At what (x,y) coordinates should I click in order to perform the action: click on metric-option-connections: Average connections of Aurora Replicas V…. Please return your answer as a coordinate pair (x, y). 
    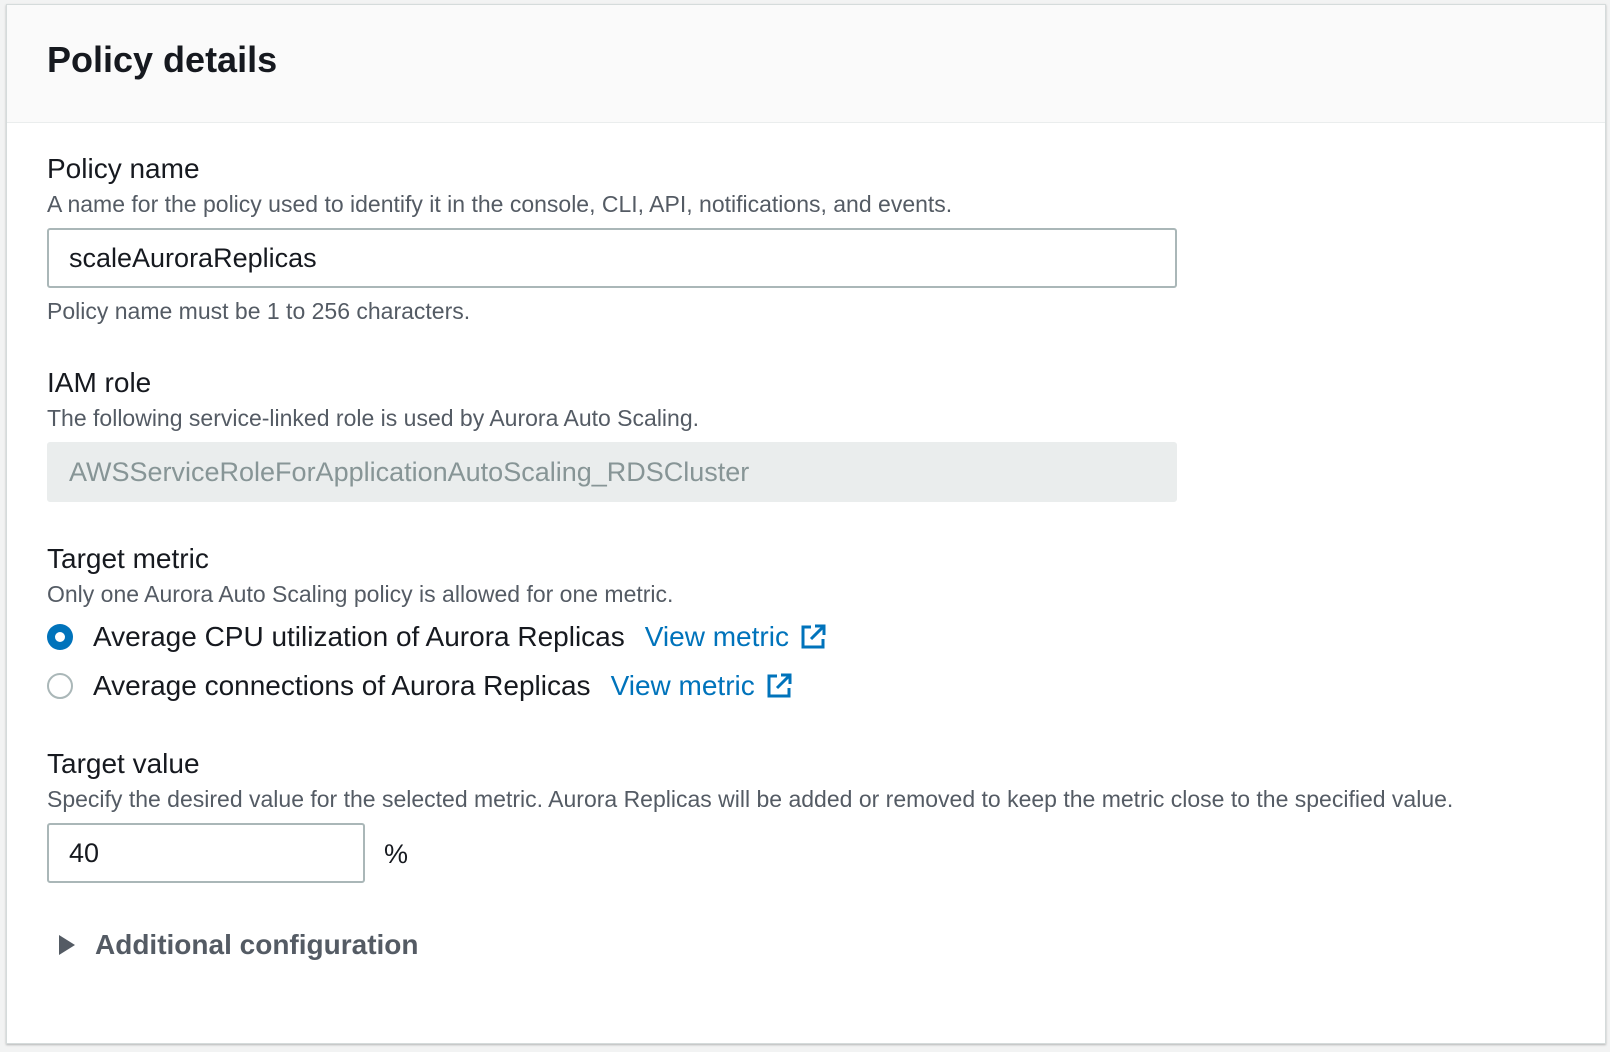
    Looking at the image, I should click on (420, 686).